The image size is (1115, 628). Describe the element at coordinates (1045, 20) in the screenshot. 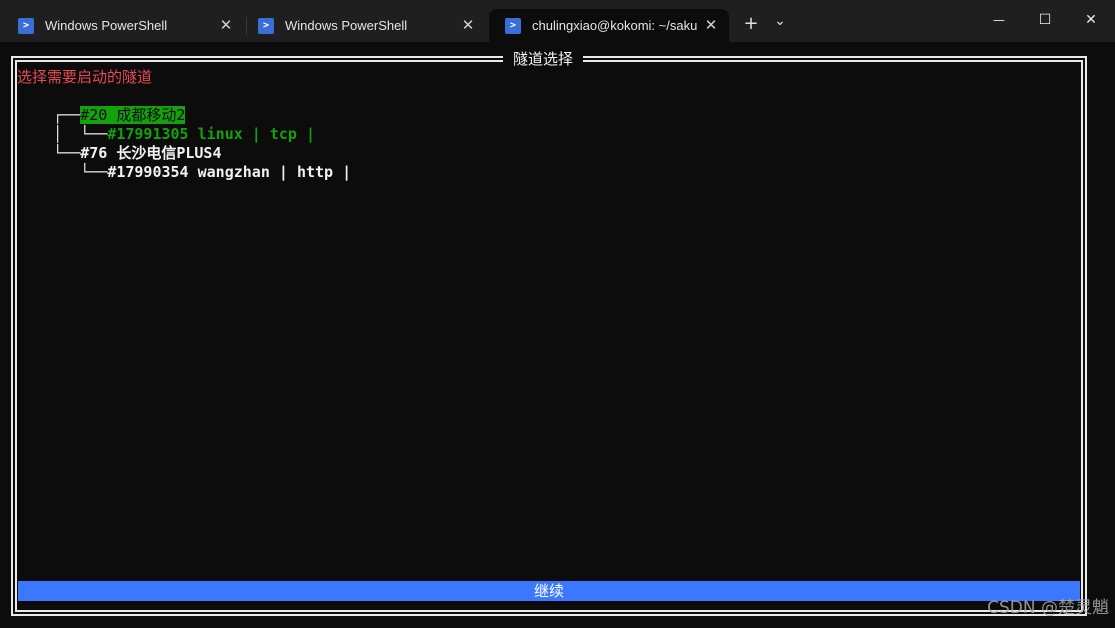

I see `maximize-button: ☐` at that location.